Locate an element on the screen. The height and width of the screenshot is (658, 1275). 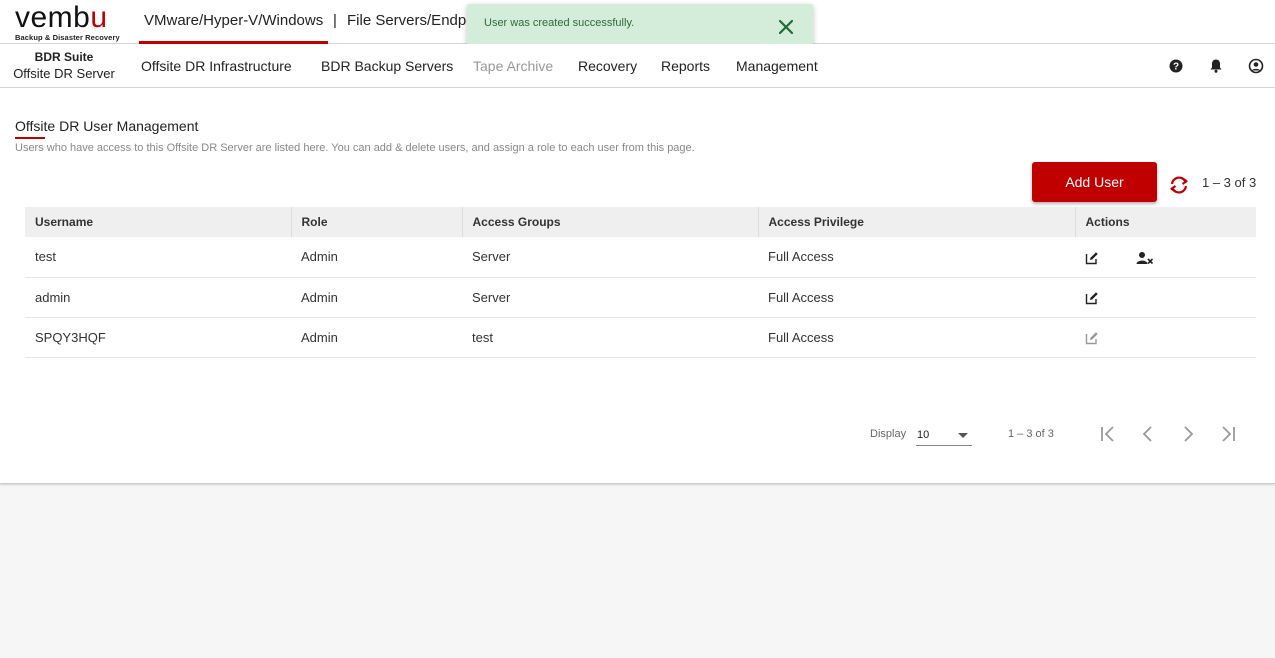
column-header-actions: Actions is located at coordinates (1165, 222).